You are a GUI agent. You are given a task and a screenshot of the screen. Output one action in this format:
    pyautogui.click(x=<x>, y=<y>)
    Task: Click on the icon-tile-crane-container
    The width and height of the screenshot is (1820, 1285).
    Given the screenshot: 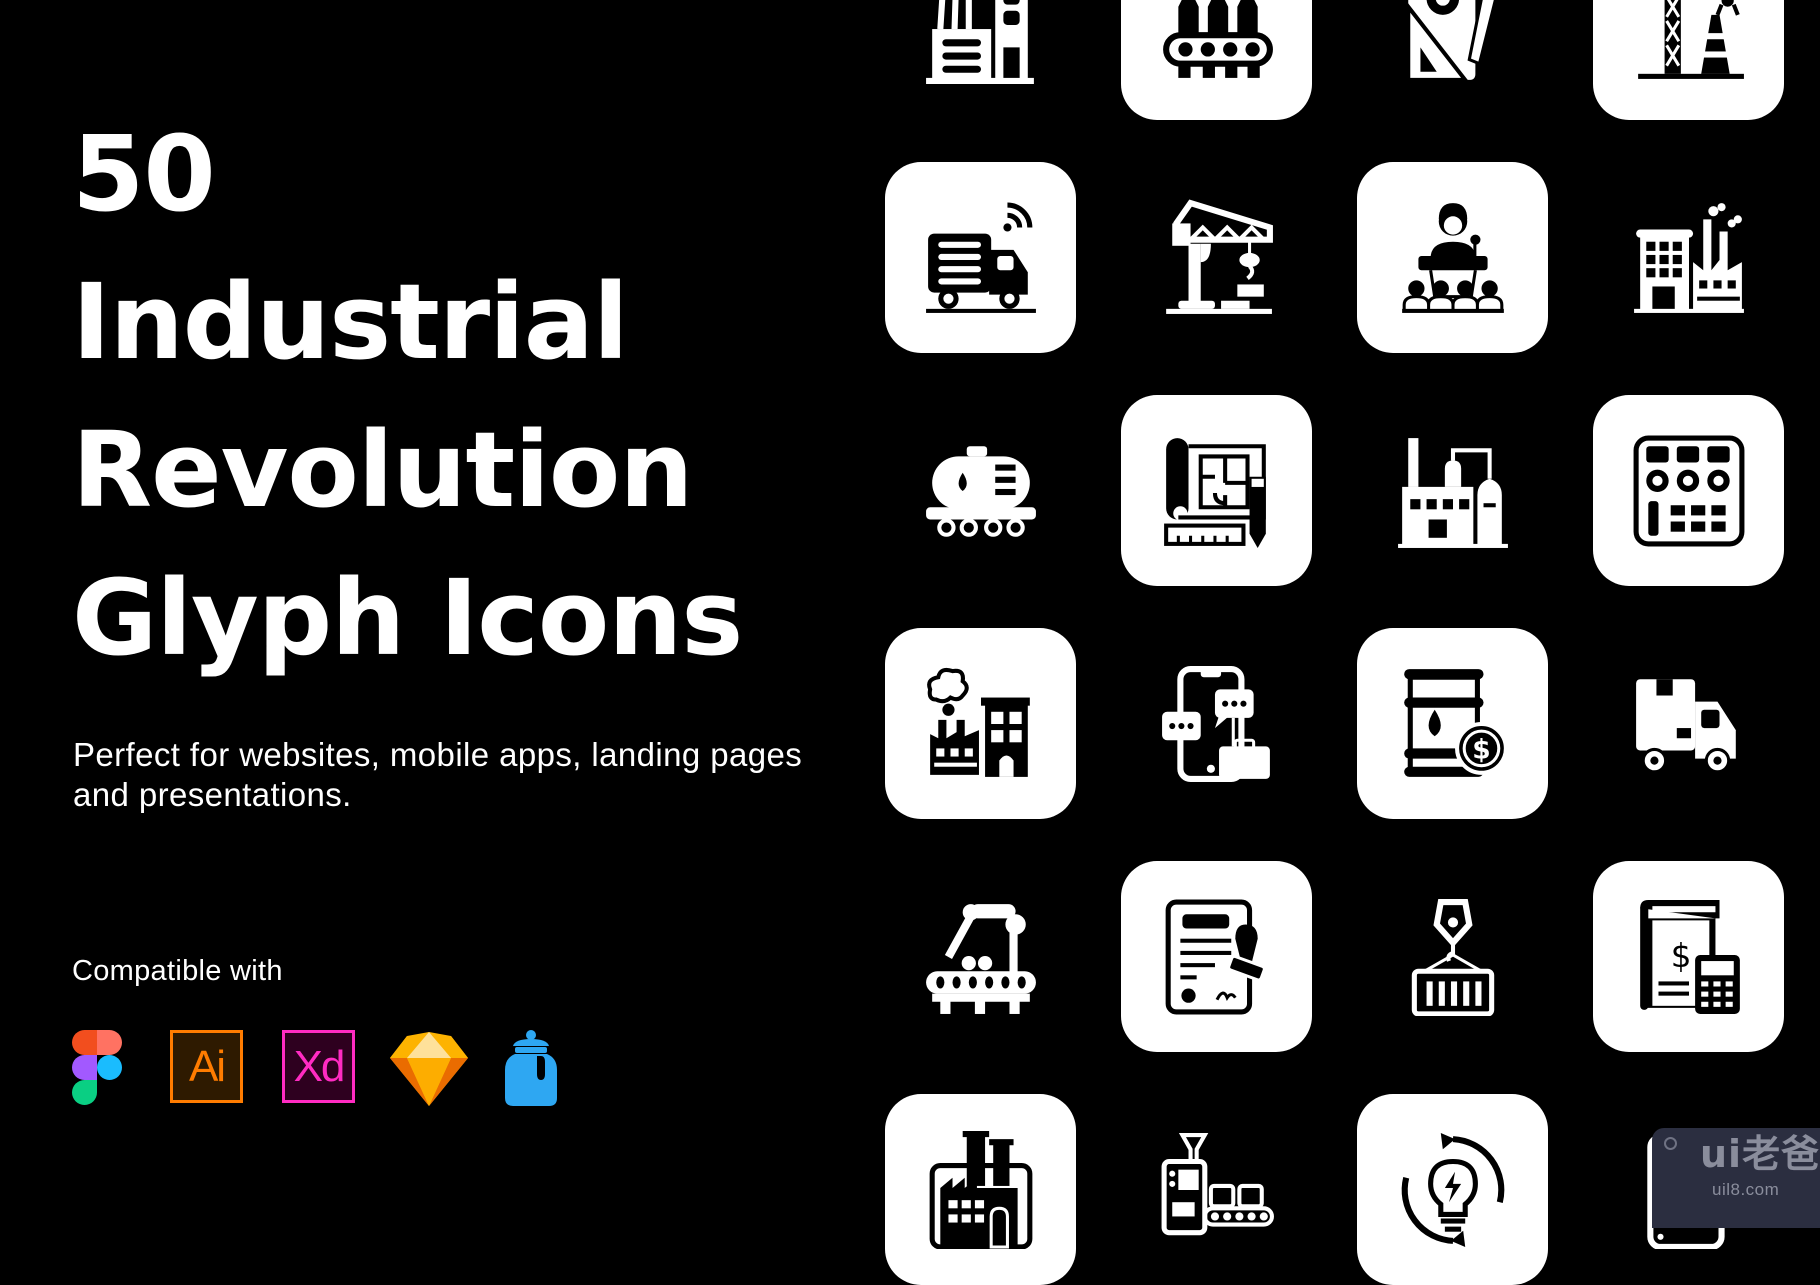 What is the action you would take?
    pyautogui.click(x=1452, y=956)
    